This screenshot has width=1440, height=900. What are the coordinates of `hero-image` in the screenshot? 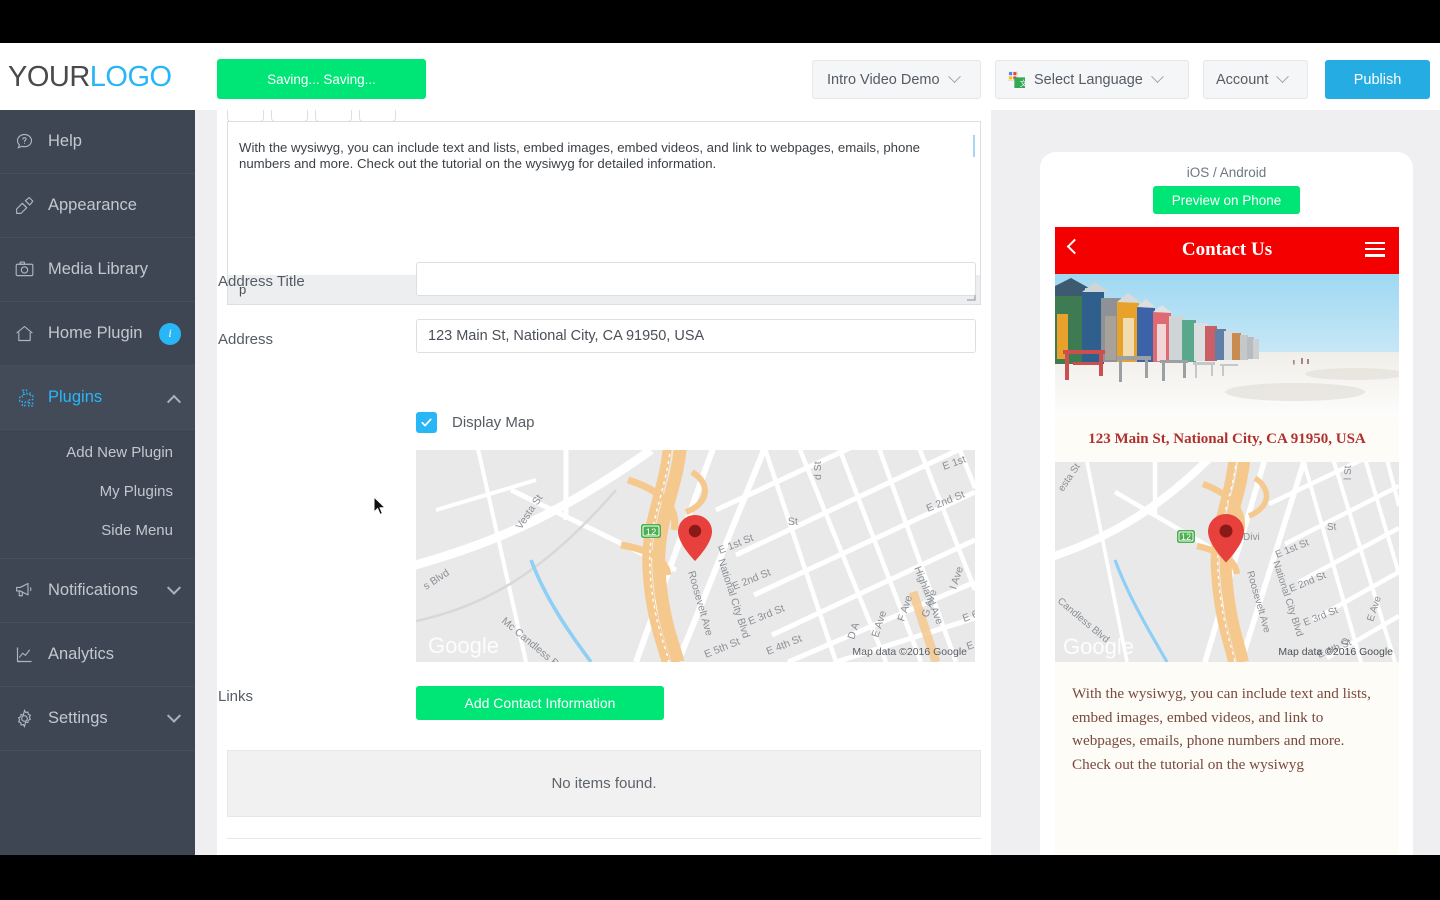 It's located at (1227, 345).